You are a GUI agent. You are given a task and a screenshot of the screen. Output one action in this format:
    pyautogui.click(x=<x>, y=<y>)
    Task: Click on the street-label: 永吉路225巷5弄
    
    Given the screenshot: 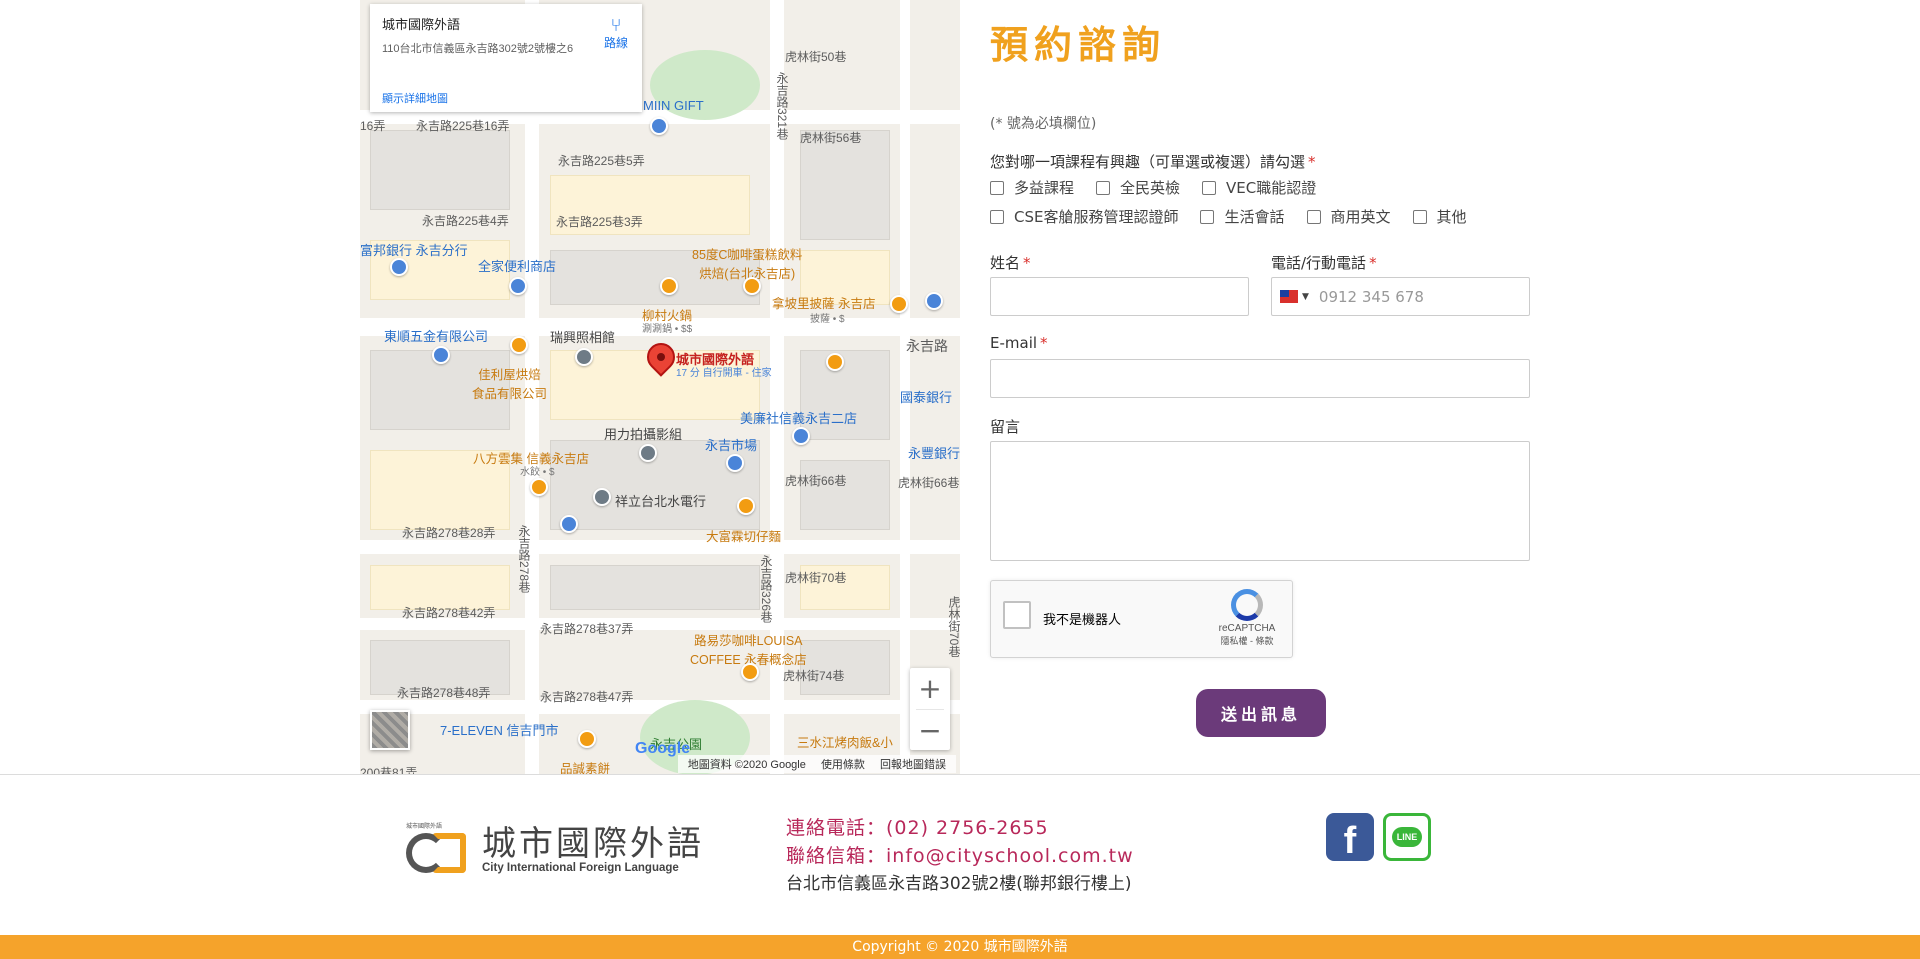 What is the action you would take?
    pyautogui.click(x=601, y=161)
    